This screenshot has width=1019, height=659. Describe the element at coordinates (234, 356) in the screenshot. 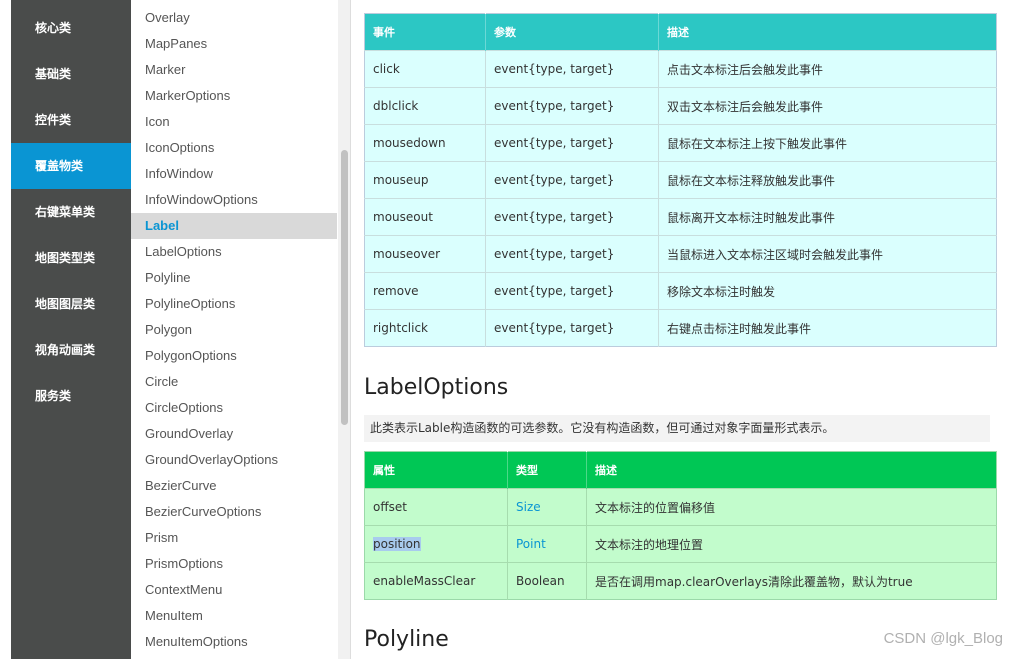

I see `class-list-item: PolygonOptions` at that location.